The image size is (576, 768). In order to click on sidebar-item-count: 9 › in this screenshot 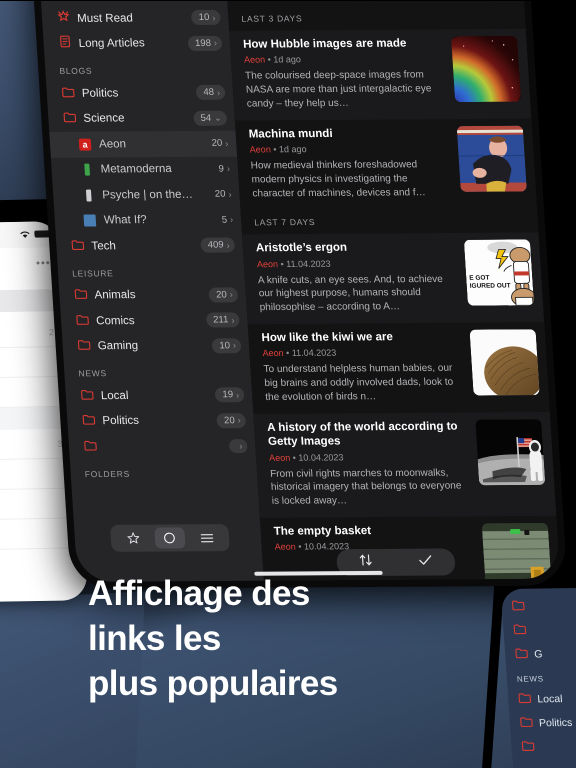, I will do `click(224, 168)`.